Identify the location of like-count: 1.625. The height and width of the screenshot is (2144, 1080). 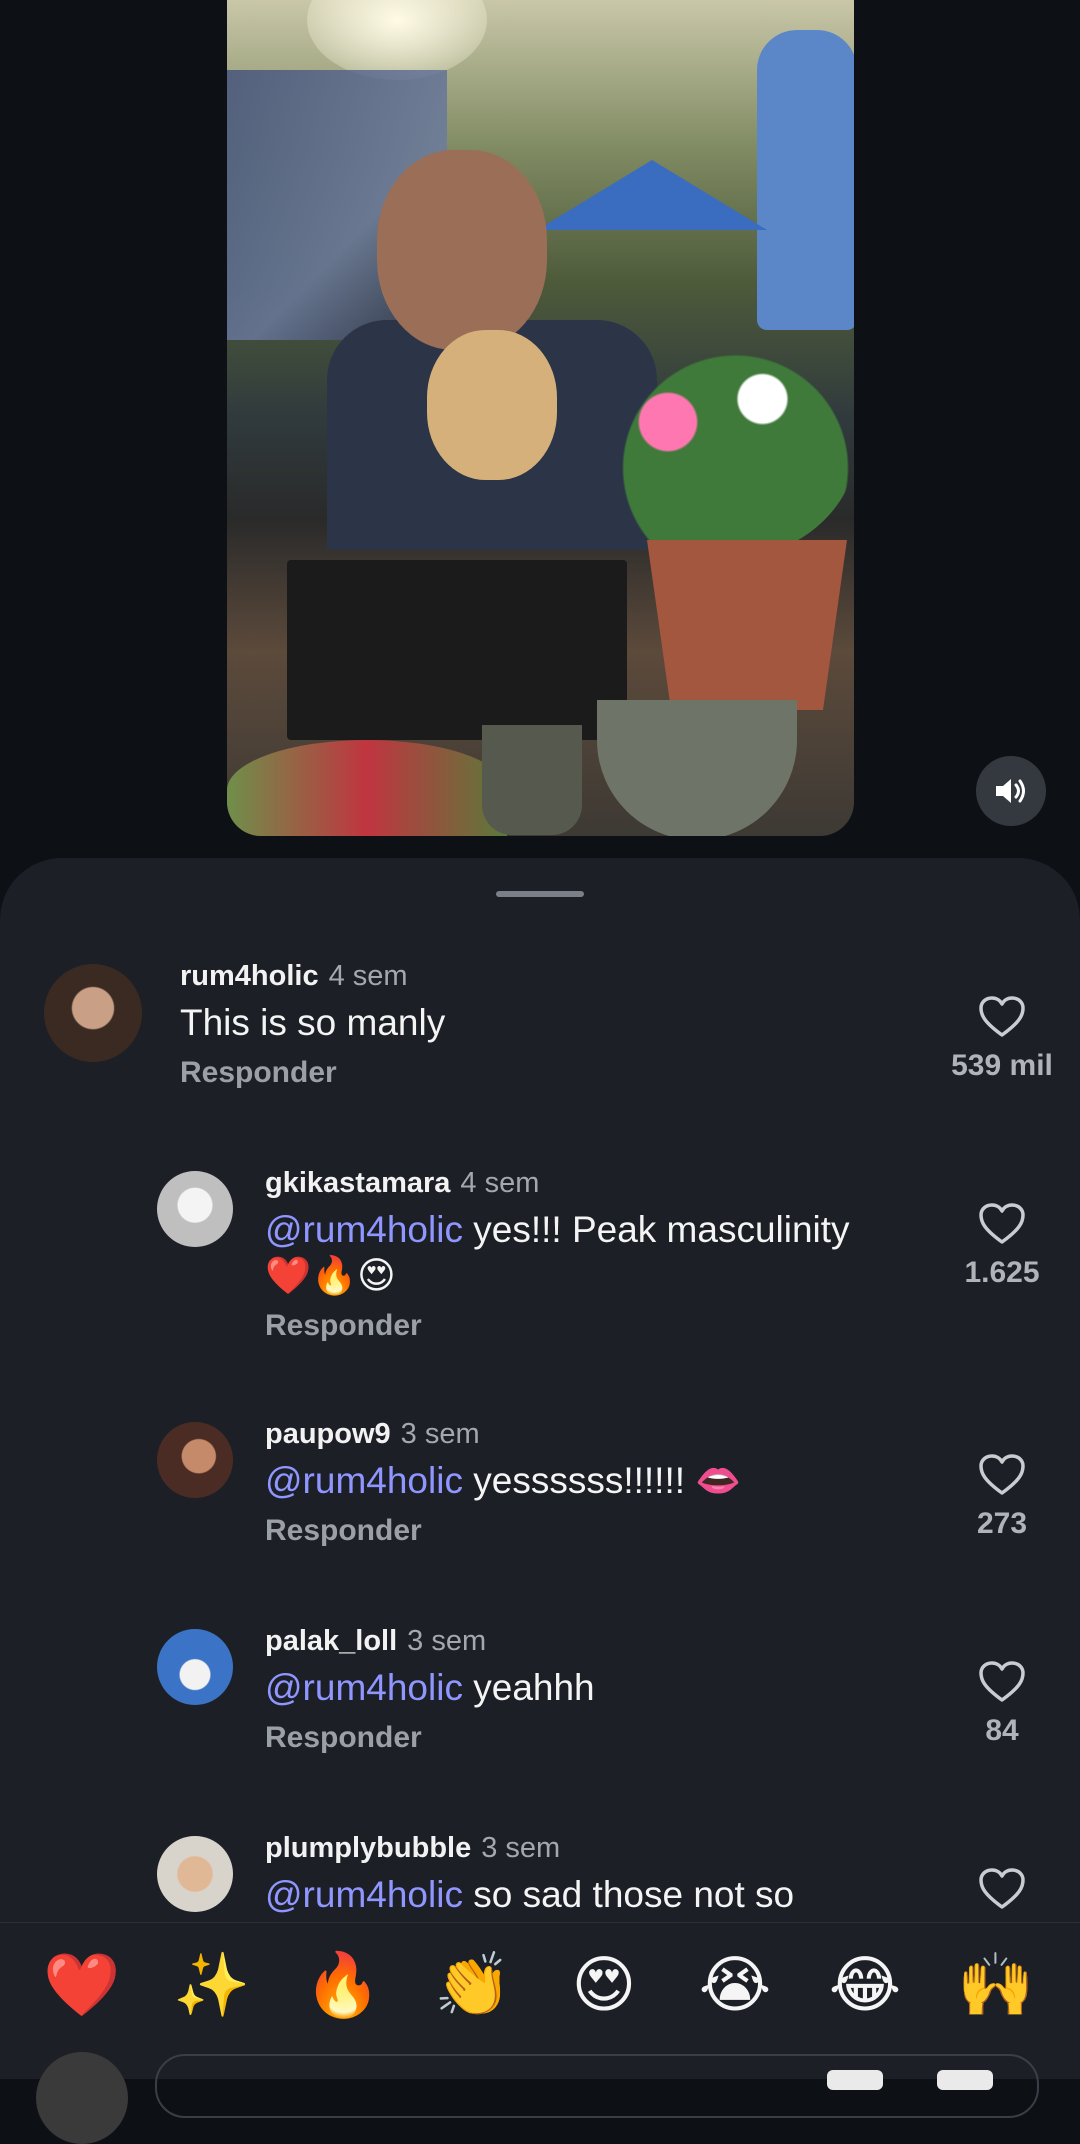
(1002, 1272).